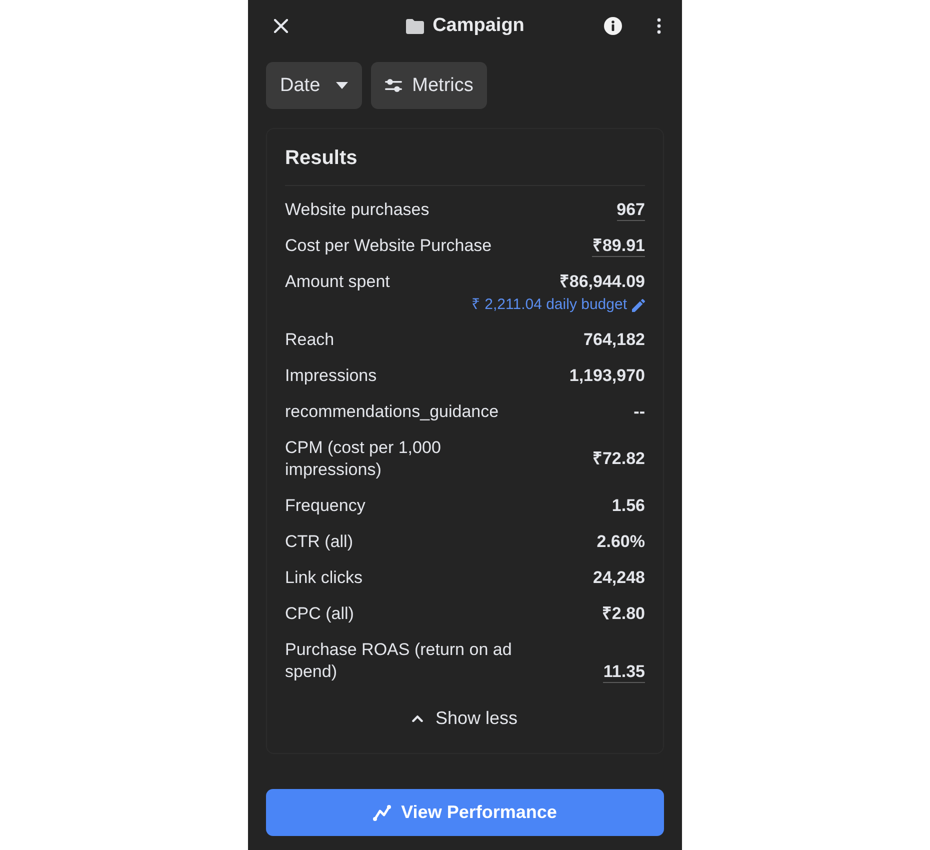  I want to click on metric-value: ₹72.82, so click(618, 459).